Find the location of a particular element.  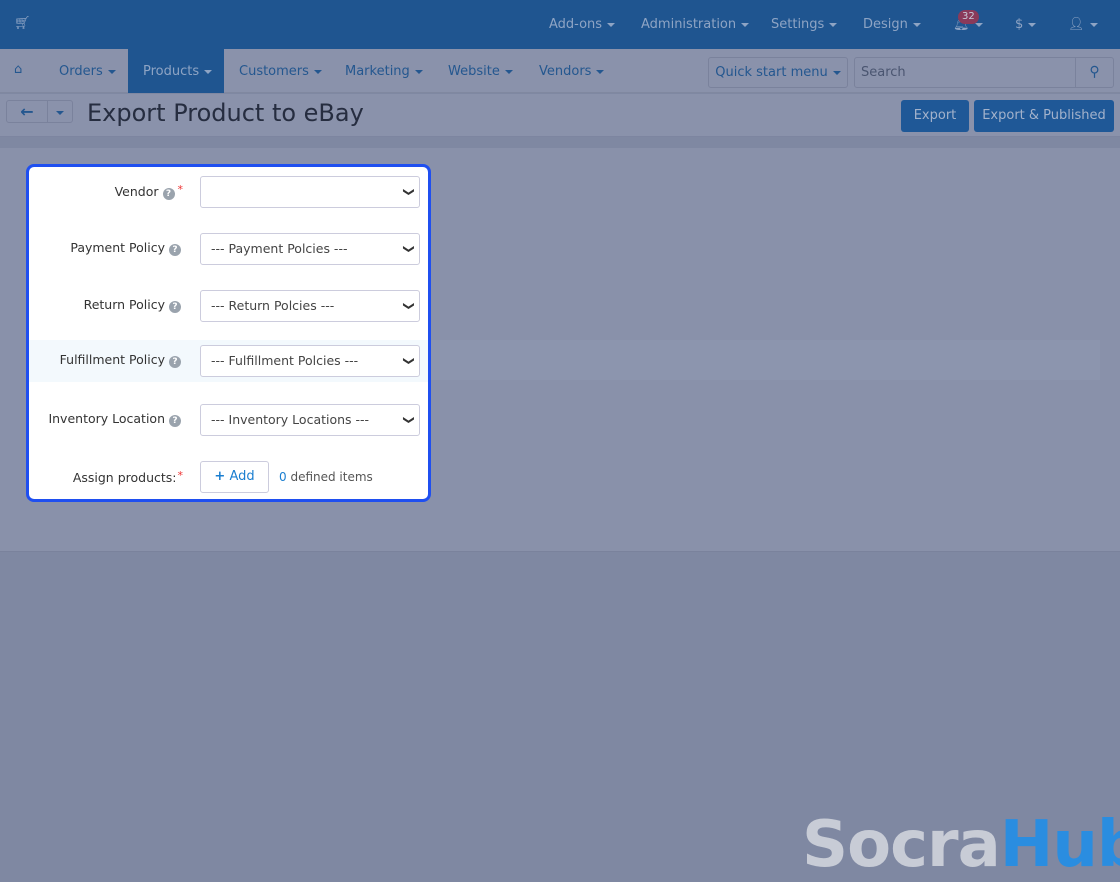

value: --- Fulfillment Polcies --- is located at coordinates (285, 360).